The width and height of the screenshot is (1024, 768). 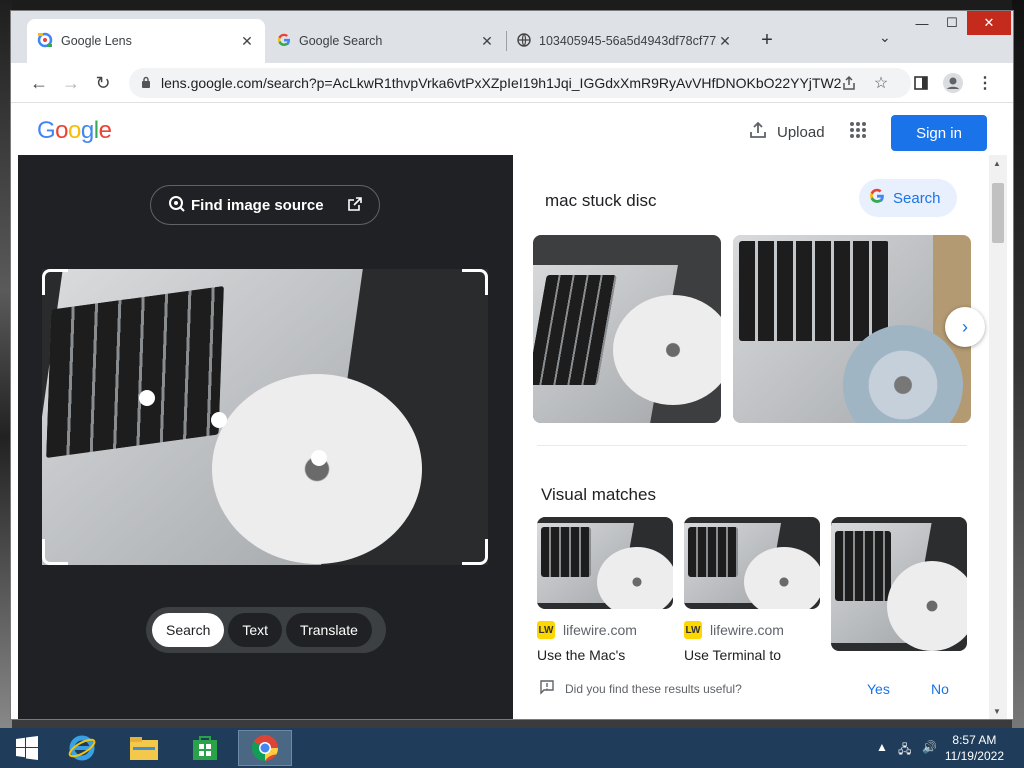 I want to click on clock-time: 8:57 AM, so click(x=974, y=740).